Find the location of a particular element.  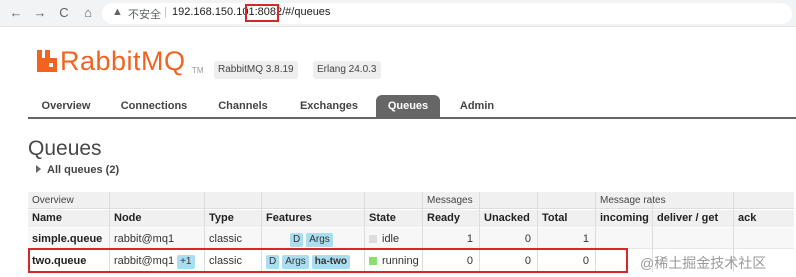

erlang-badge: Erlang 24.0.3 is located at coordinates (347, 70).